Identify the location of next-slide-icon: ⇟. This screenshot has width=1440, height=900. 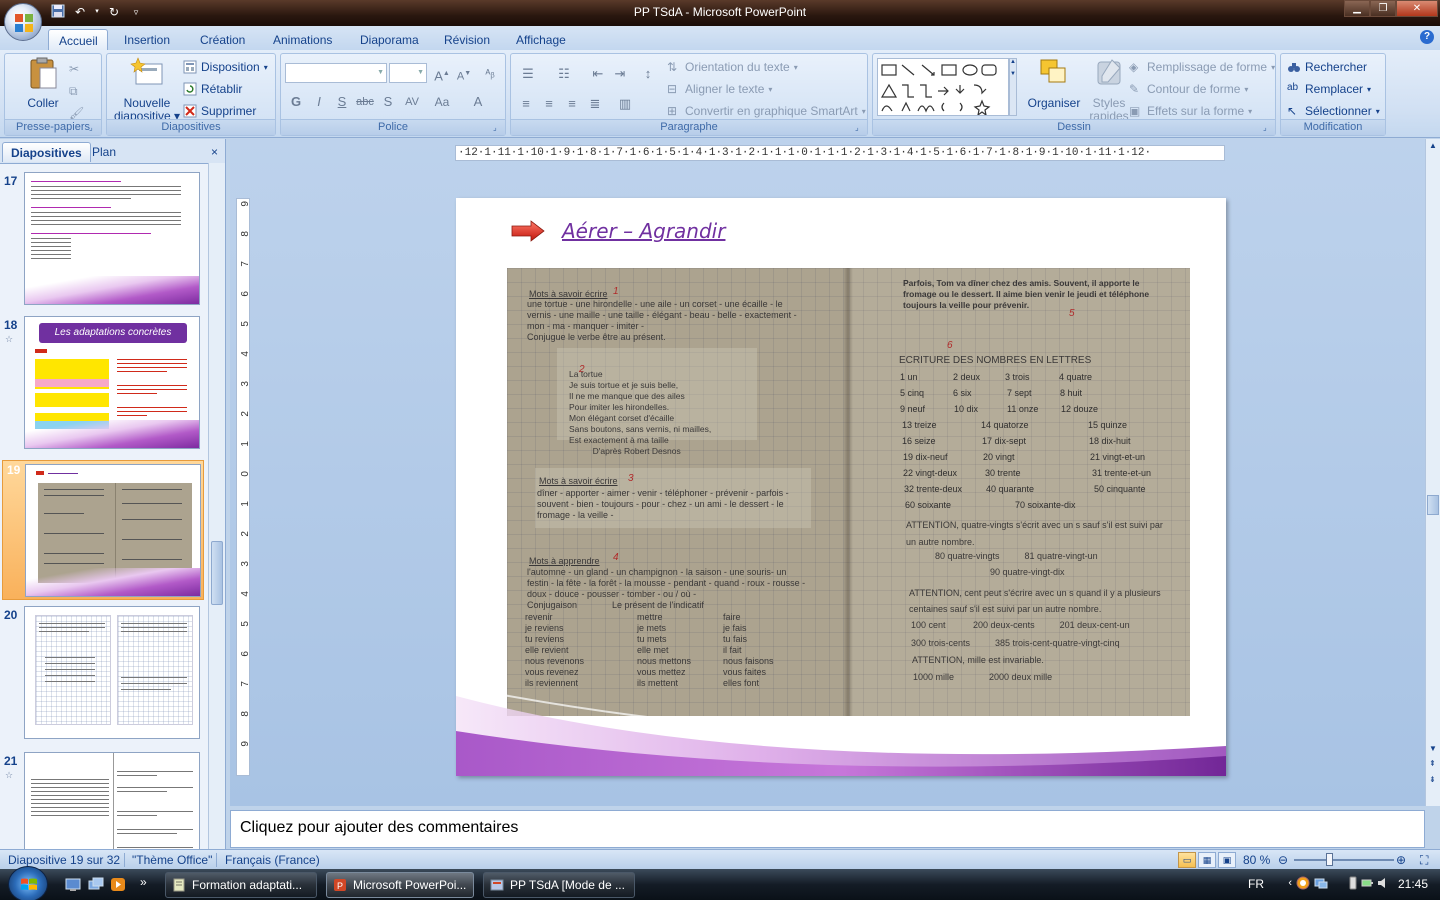
(1432, 779).